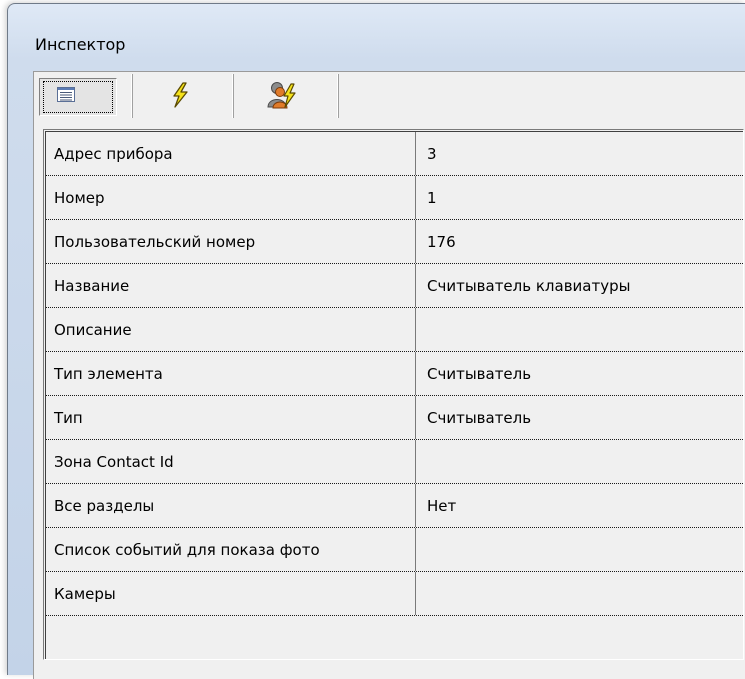 This screenshot has width=745, height=679. I want to click on property-row: Тип элемента Считыватель, so click(394, 374).